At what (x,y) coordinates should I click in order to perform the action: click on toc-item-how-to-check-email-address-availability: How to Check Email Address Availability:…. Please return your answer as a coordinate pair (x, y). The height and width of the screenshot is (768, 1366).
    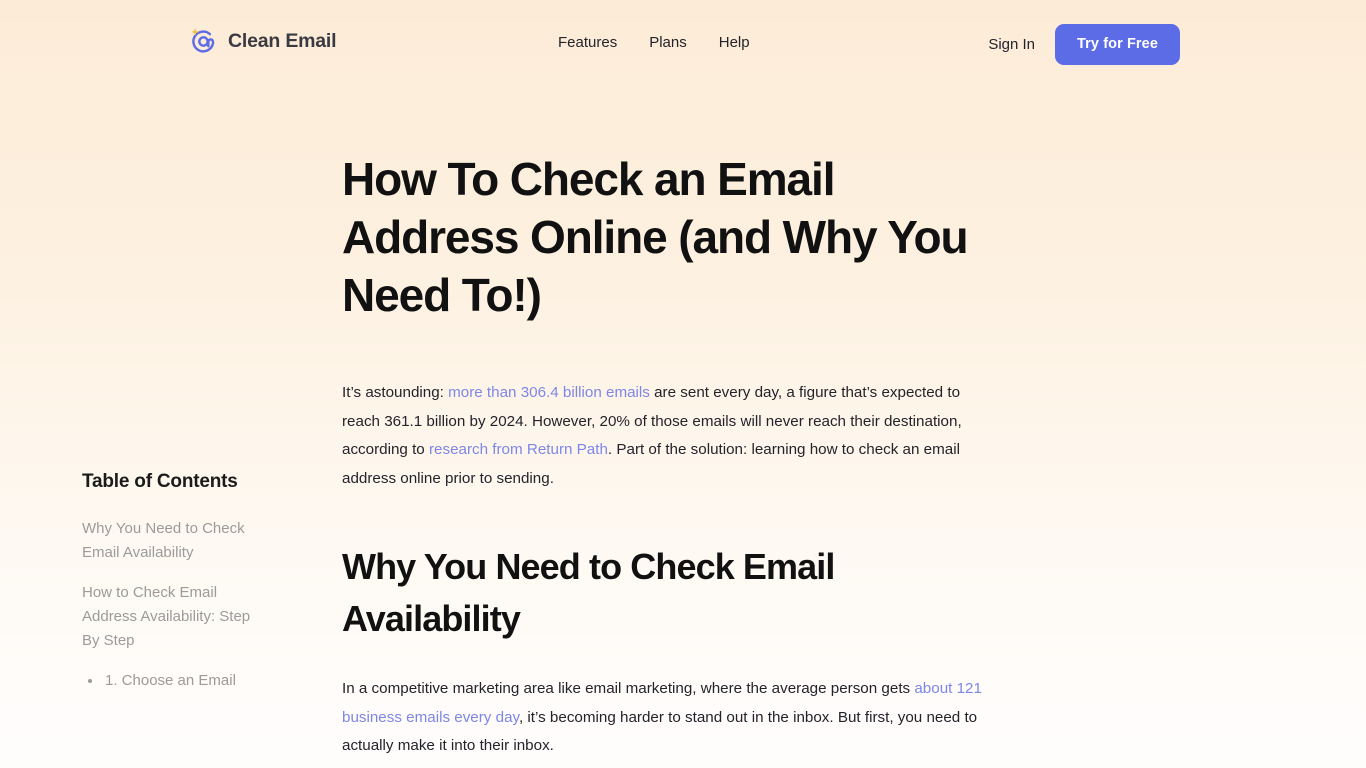
    Looking at the image, I should click on (175, 617).